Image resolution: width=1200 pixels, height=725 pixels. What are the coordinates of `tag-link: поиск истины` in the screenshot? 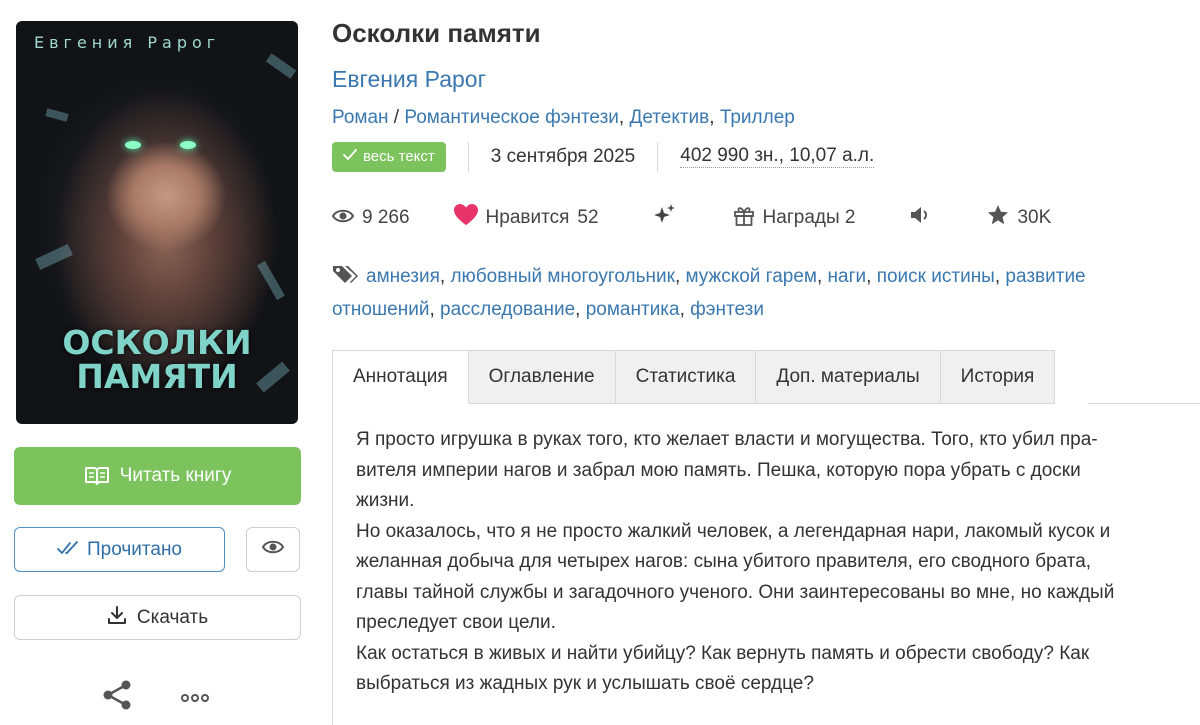 It's located at (936, 276).